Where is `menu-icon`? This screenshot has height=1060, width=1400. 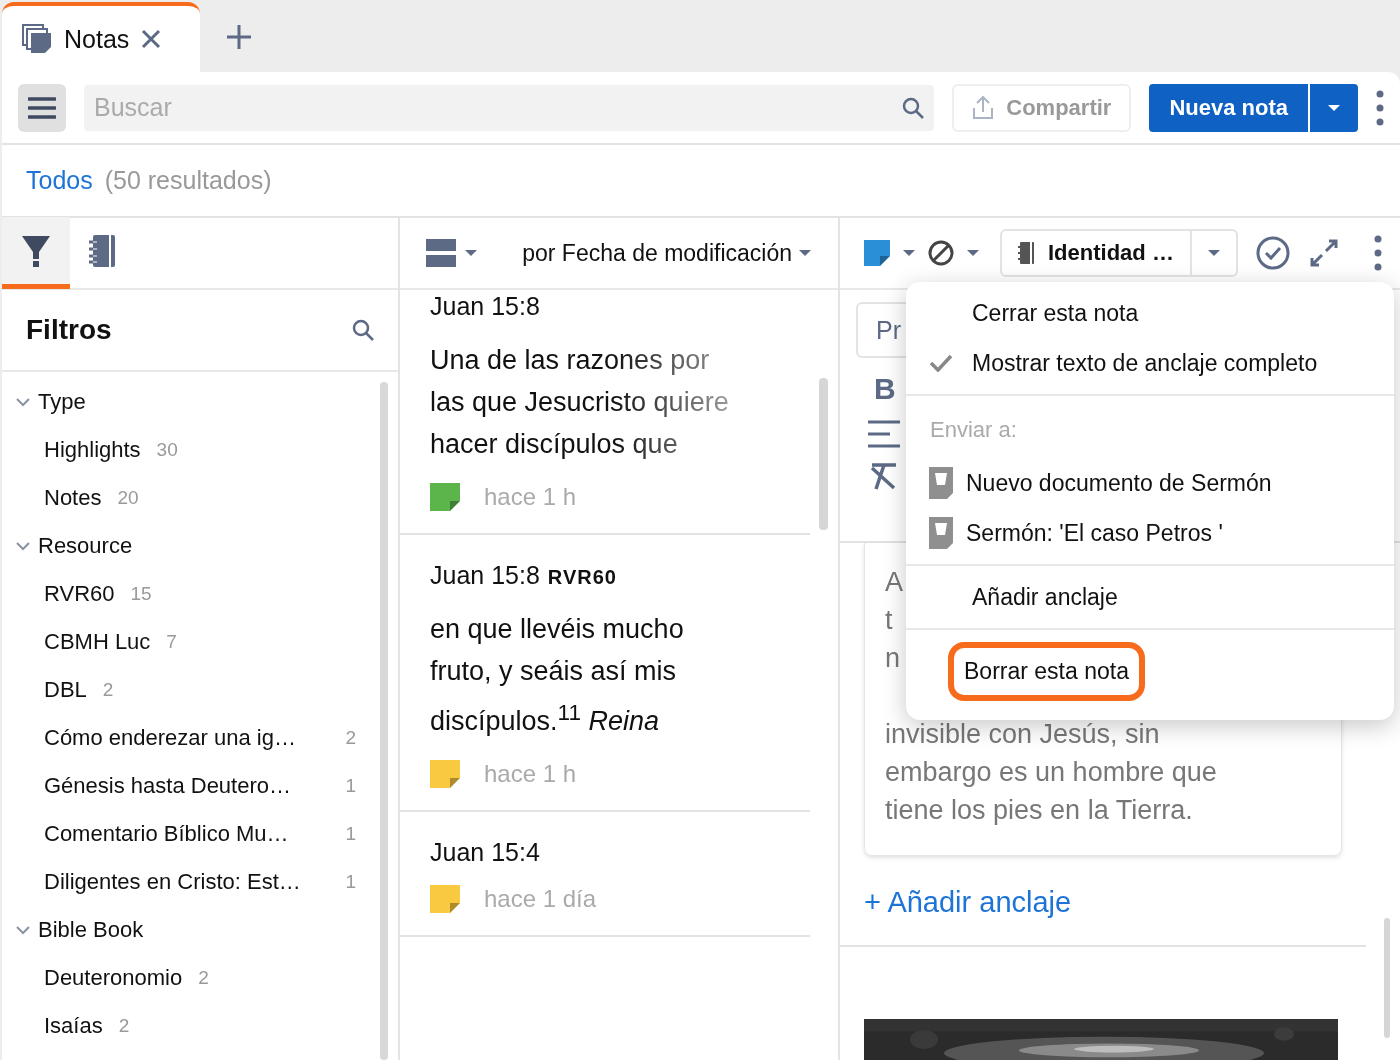
menu-icon is located at coordinates (42, 107).